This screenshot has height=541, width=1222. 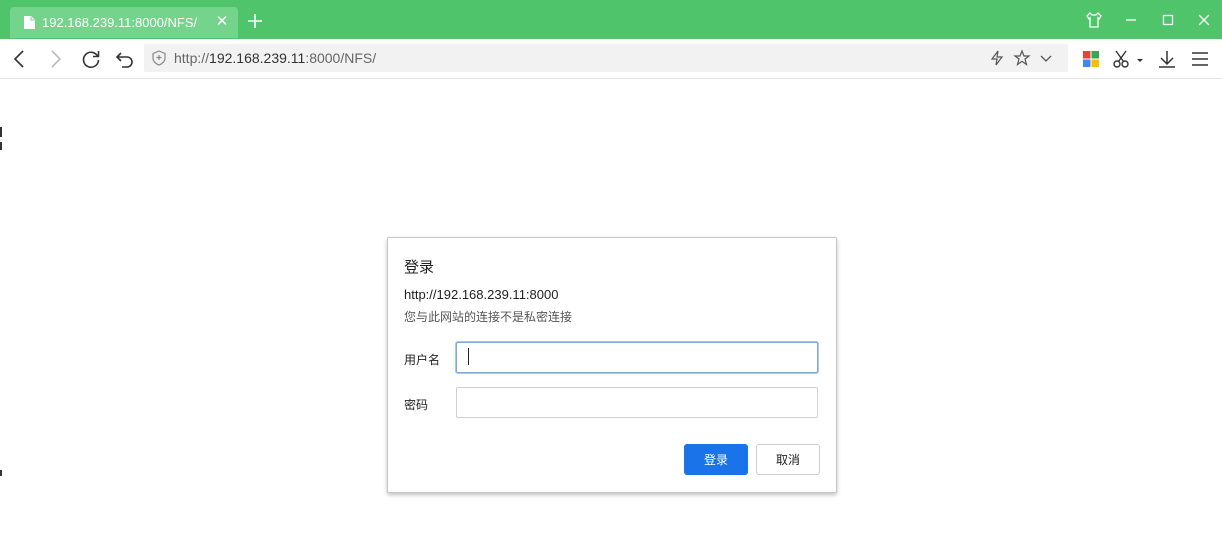 I want to click on tab-title: 192.168.239.11:8000/NFS/, so click(x=120, y=22).